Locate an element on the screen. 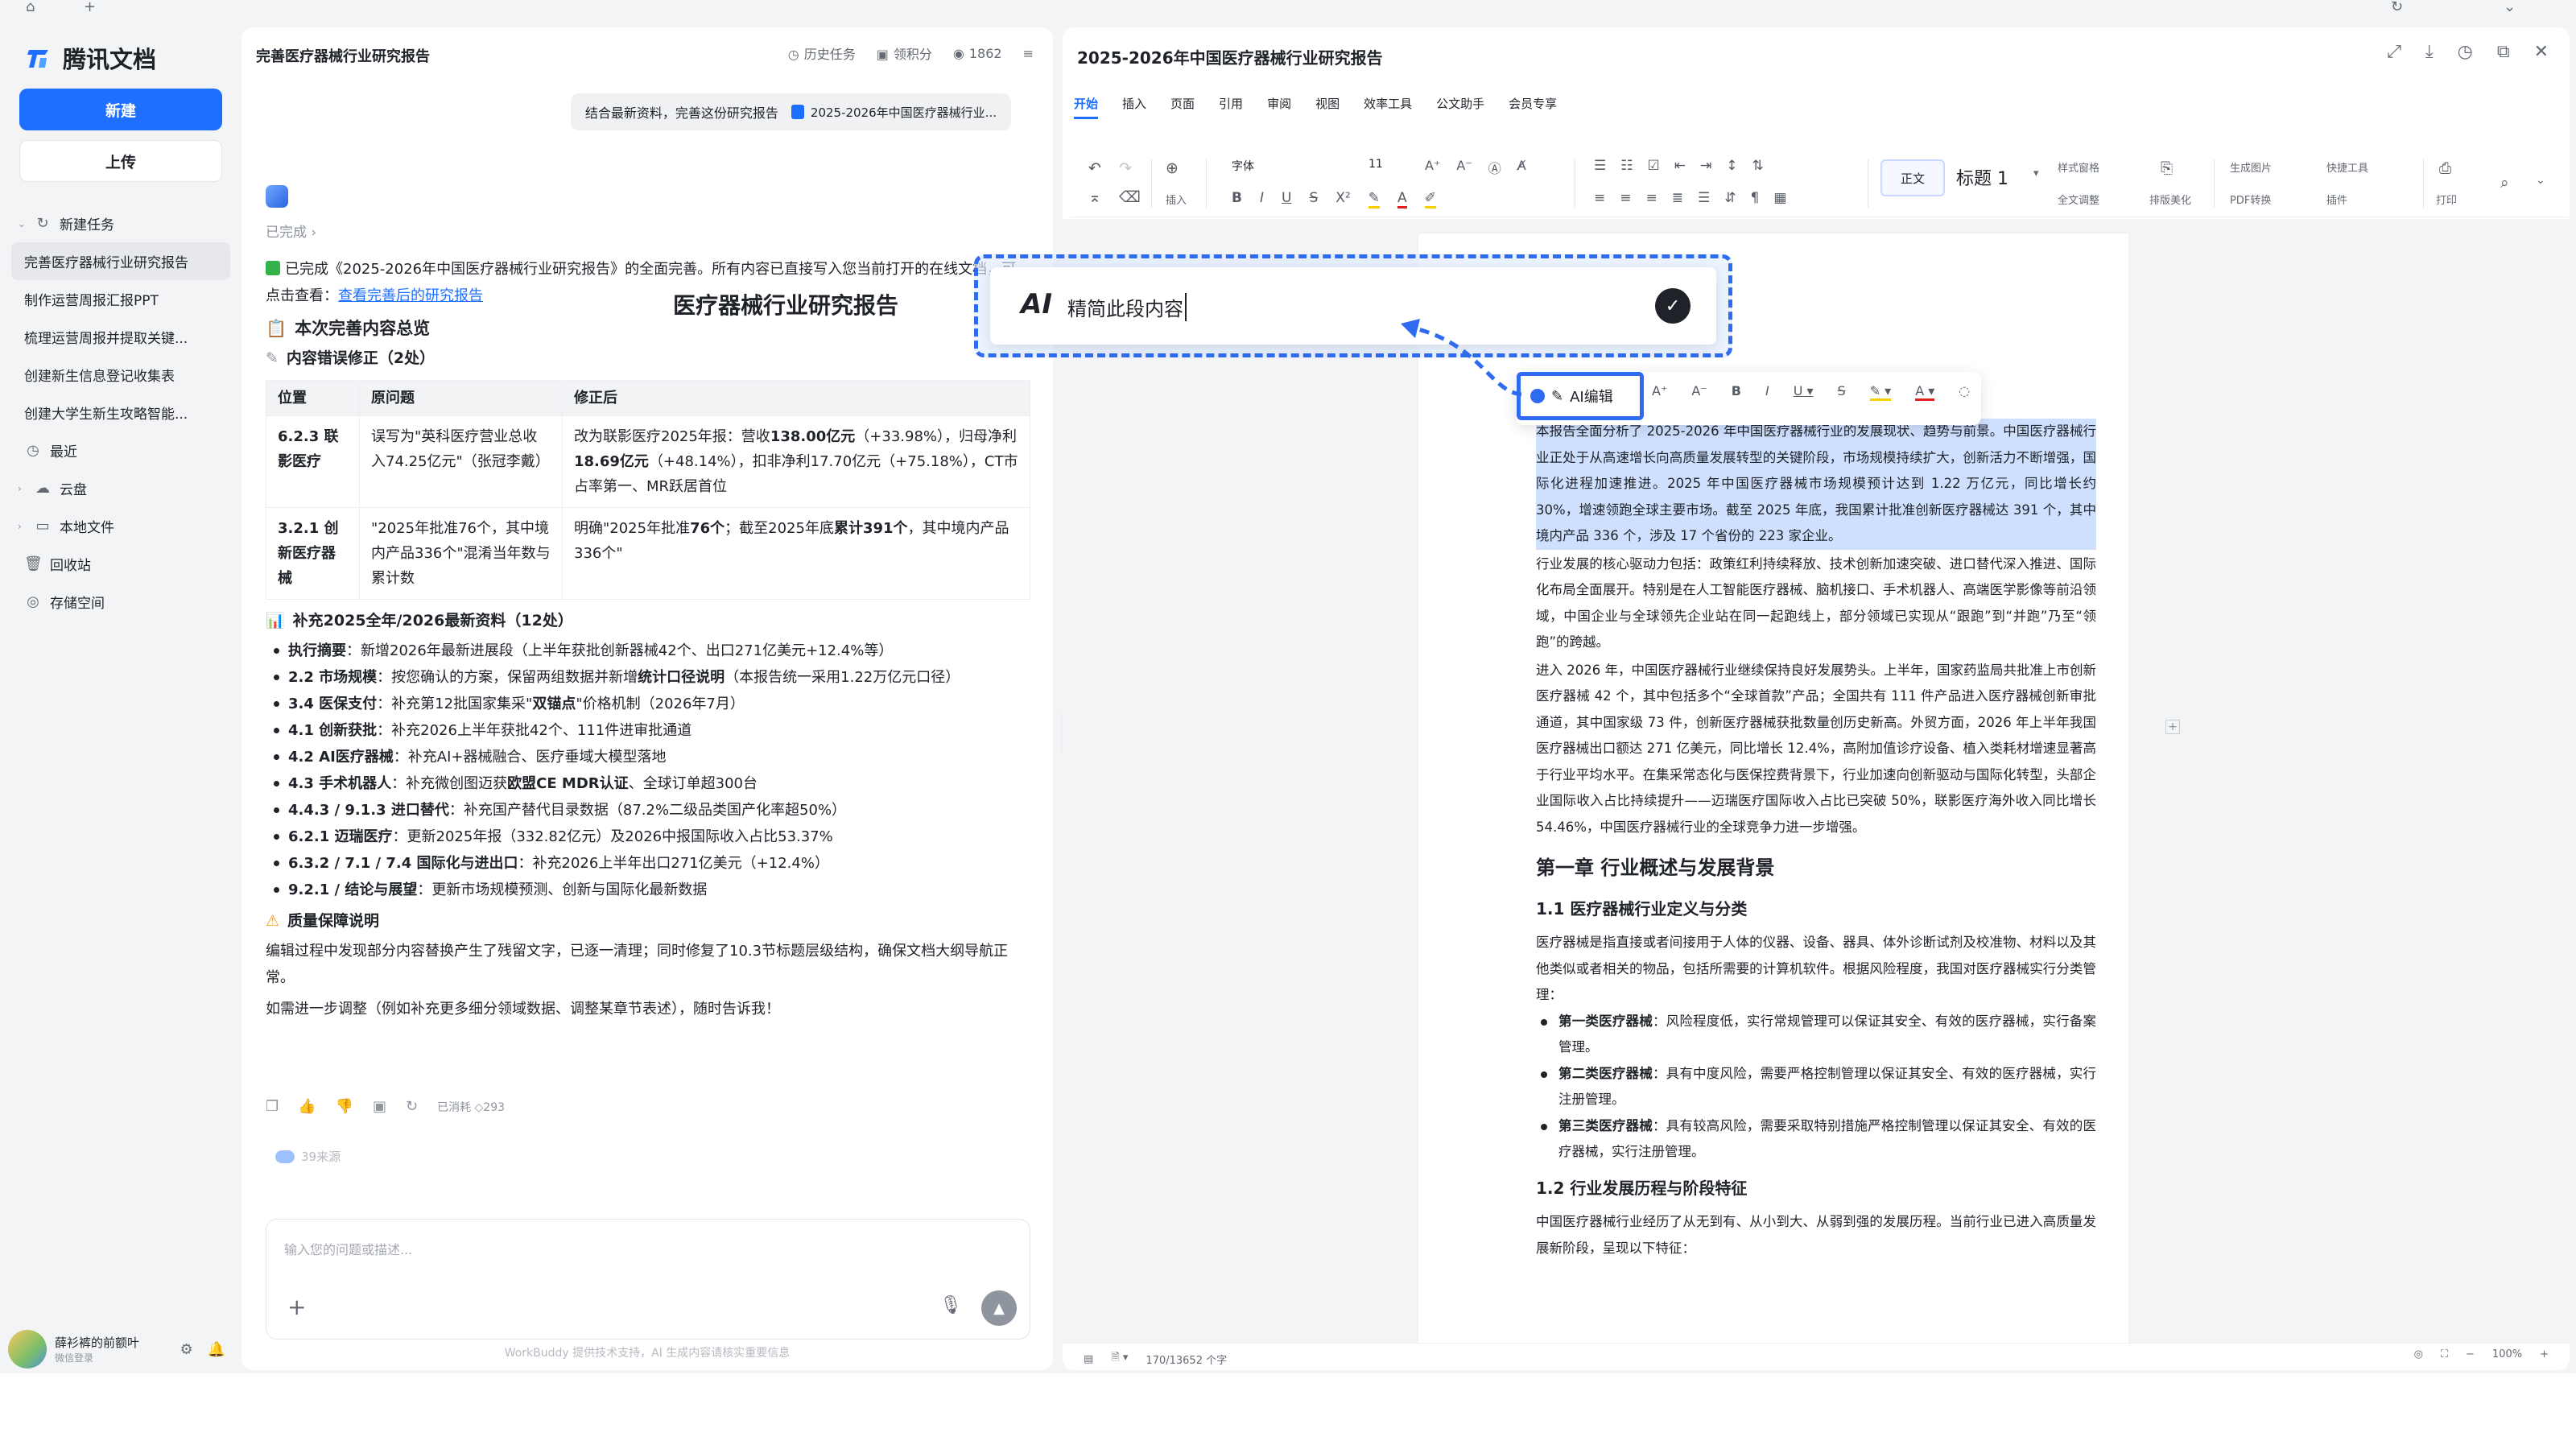 The image size is (2576, 1449). copy-icon: ❐ is located at coordinates (272, 1106).